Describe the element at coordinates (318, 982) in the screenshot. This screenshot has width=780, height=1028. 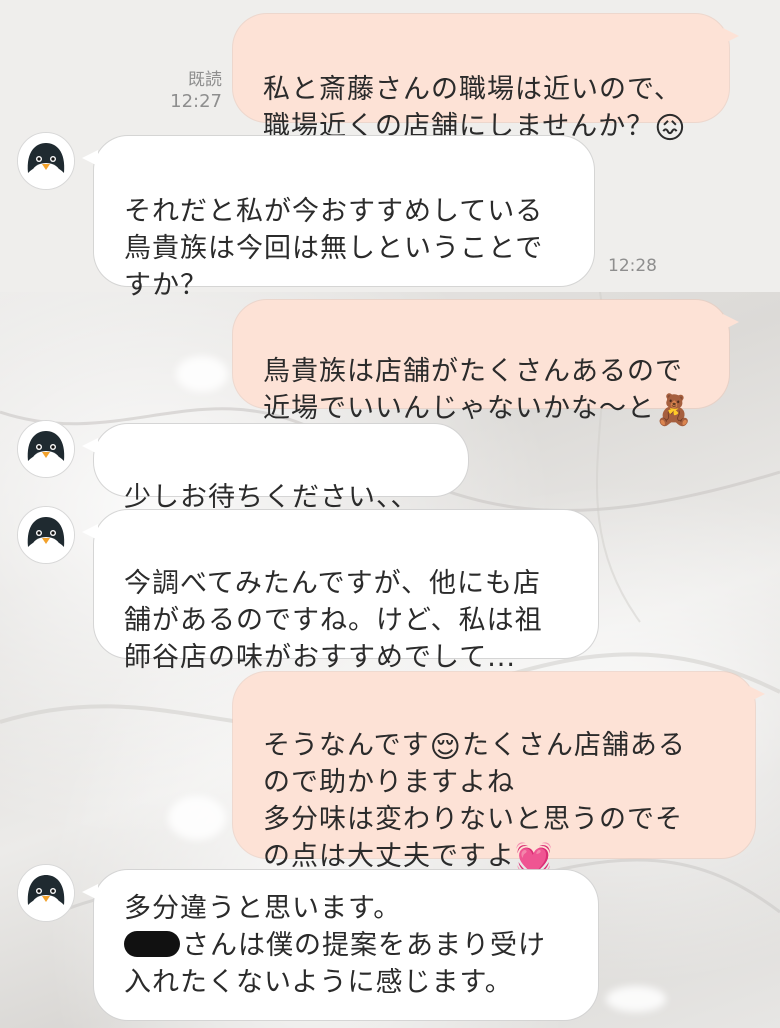
I see `message-line: 入れたくないように感じます。` at that location.